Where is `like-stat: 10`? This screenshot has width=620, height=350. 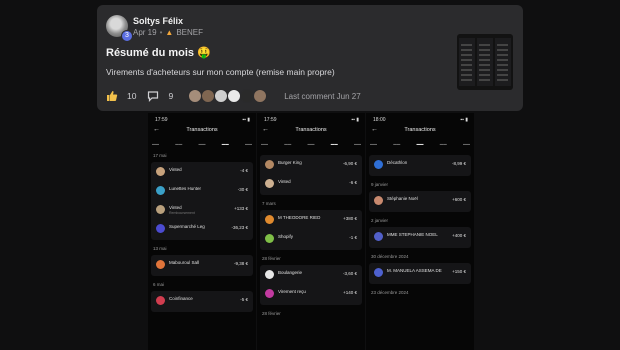 like-stat: 10 is located at coordinates (121, 96).